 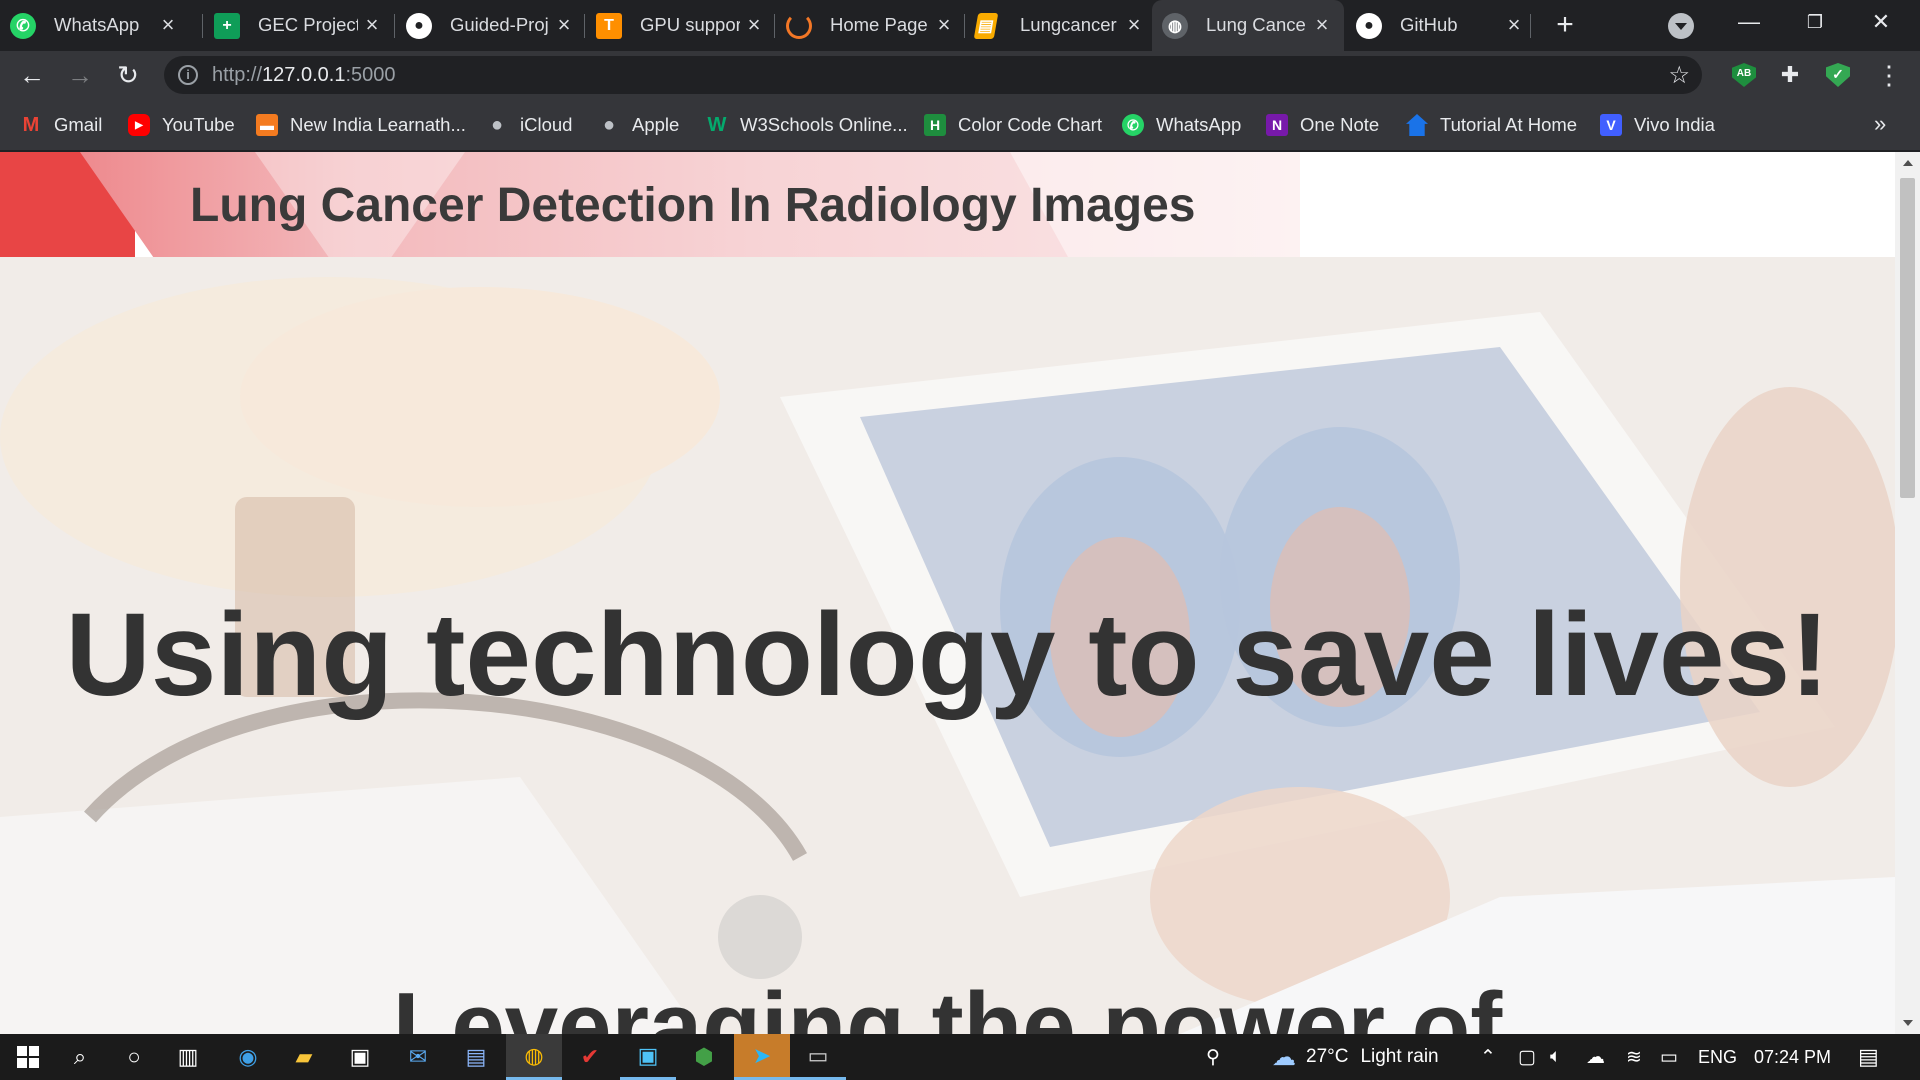 I want to click on tab-separator, so click(x=964, y=26).